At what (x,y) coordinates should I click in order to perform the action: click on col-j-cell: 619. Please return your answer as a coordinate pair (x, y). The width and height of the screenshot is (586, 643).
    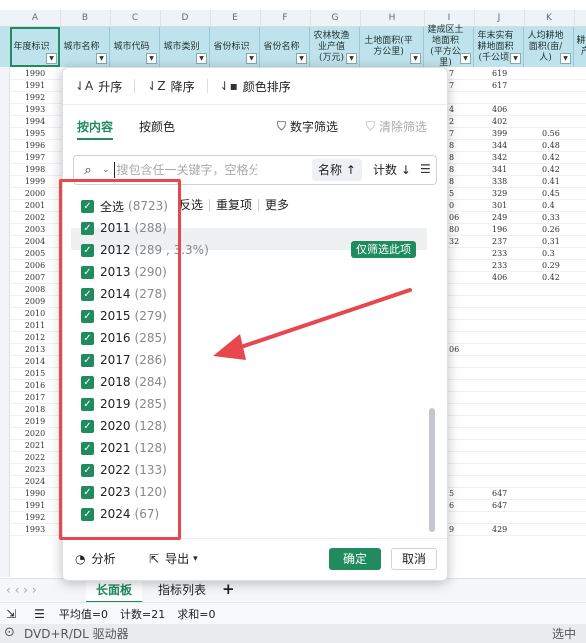
    Looking at the image, I should click on (499, 74).